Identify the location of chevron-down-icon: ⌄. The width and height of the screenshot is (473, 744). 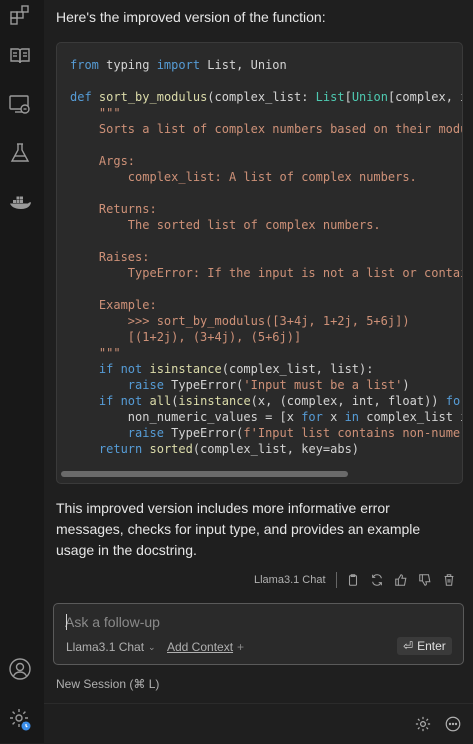
(152, 646).